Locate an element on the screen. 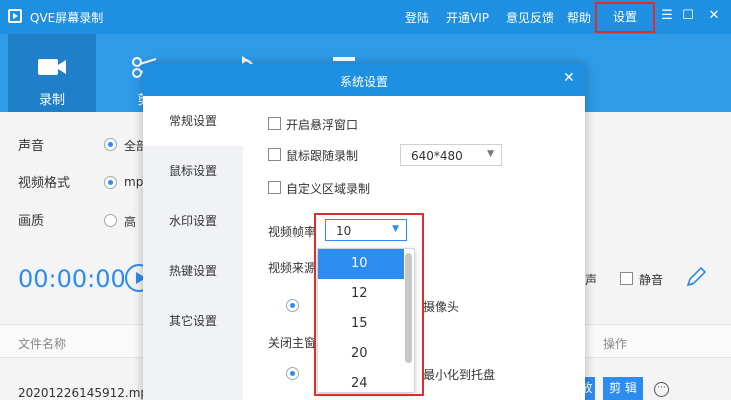  close-icon: ✕ is located at coordinates (714, 16).